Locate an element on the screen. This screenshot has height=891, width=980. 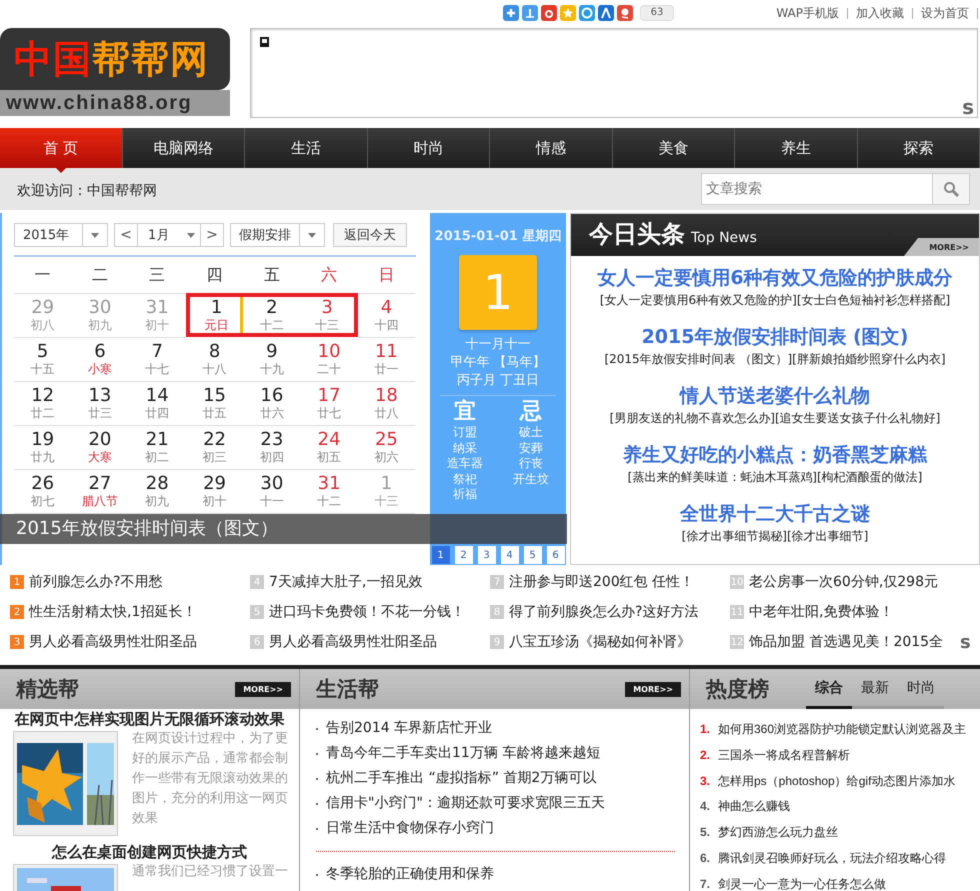
square-icon is located at coordinates (264, 42).